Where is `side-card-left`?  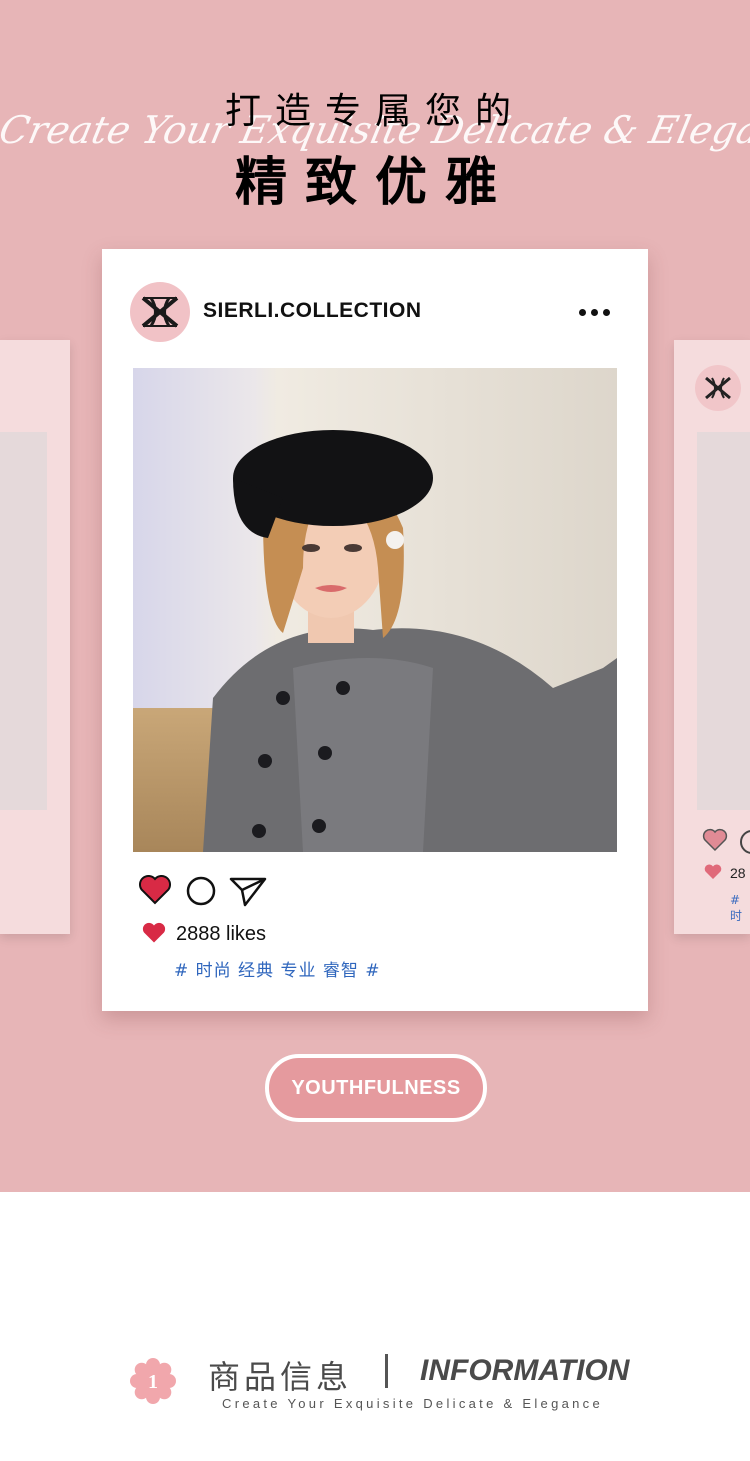
side-card-left is located at coordinates (35, 637).